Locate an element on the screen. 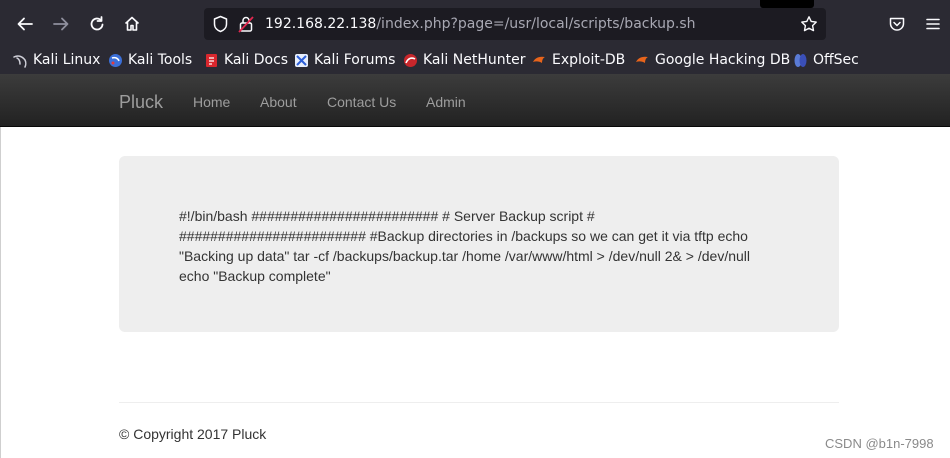 The height and width of the screenshot is (458, 950). kali-dragon-icon is located at coordinates (20, 61).